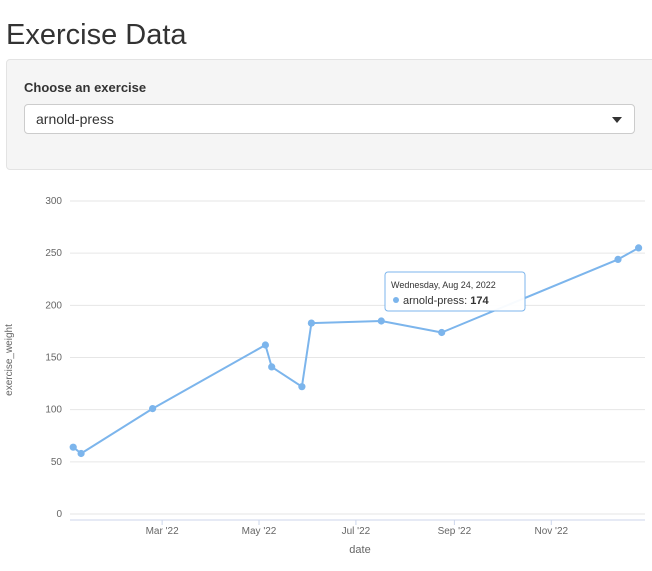  I want to click on y-tick-label: 0, so click(59, 514).